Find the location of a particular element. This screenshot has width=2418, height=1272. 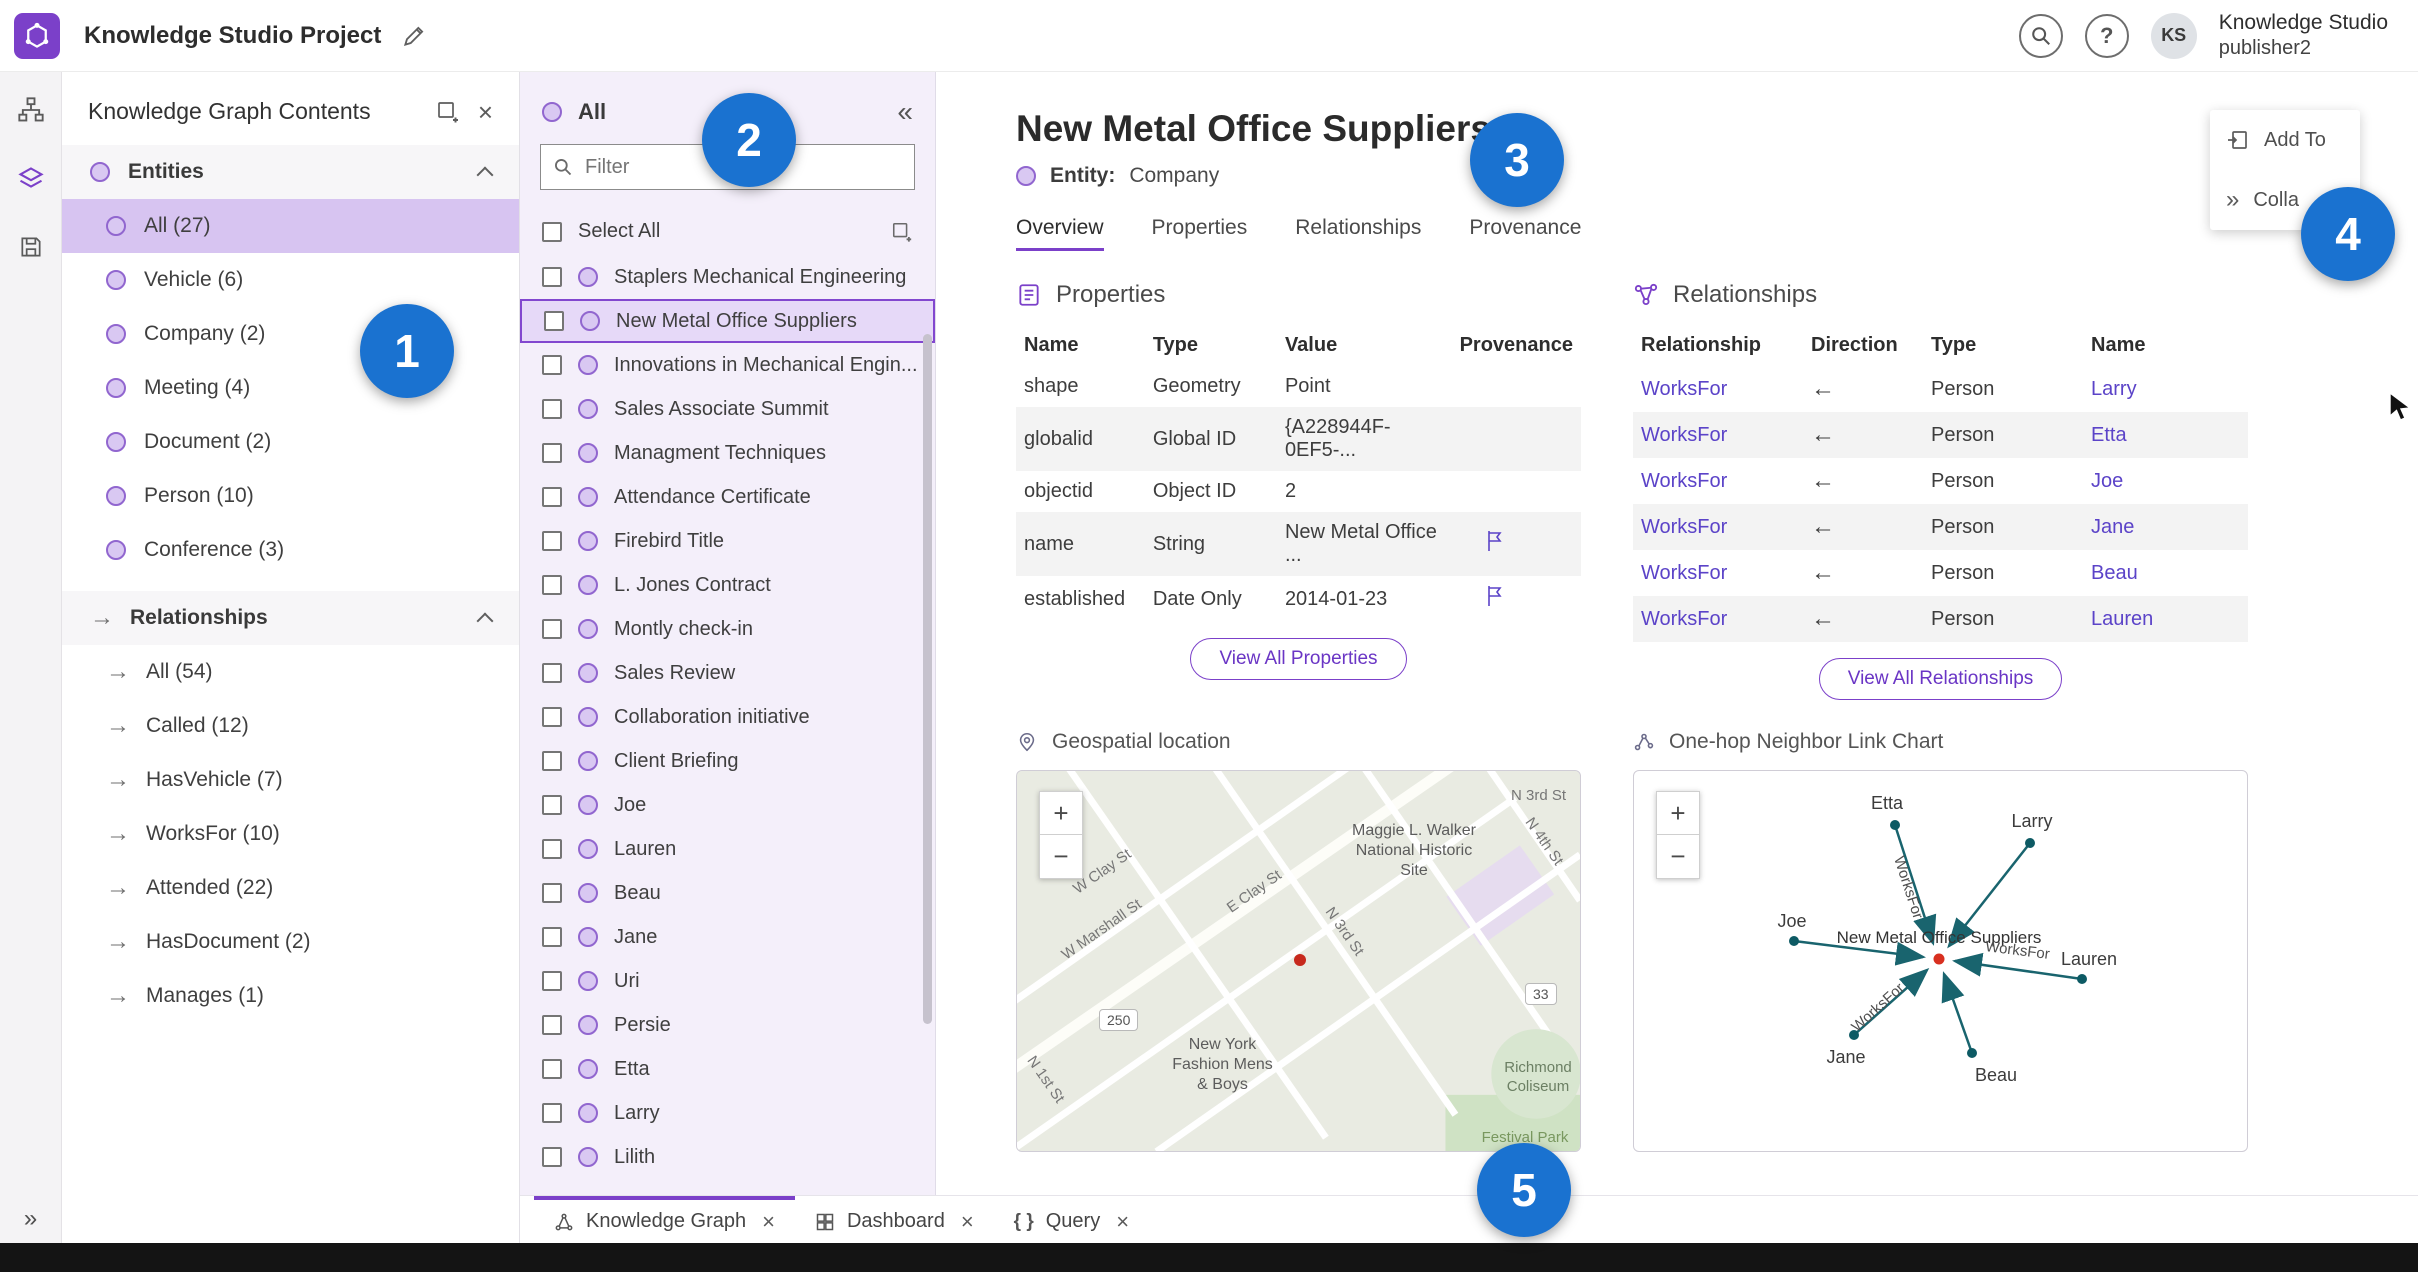

list-item-selected: New Metal Office Suppliers is located at coordinates (727, 321).